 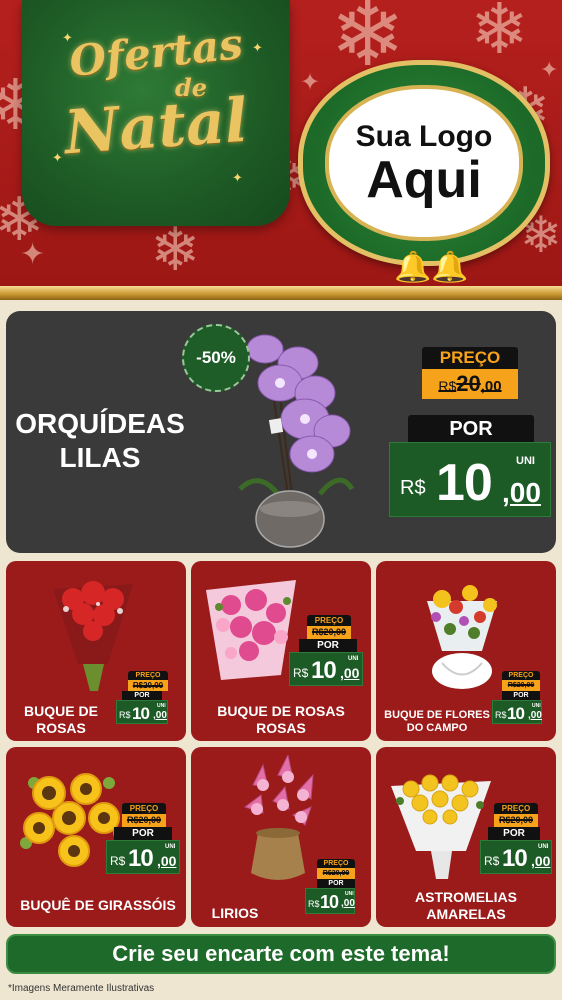 I want to click on page-title: Ofertas de Natal, so click(x=156, y=93).